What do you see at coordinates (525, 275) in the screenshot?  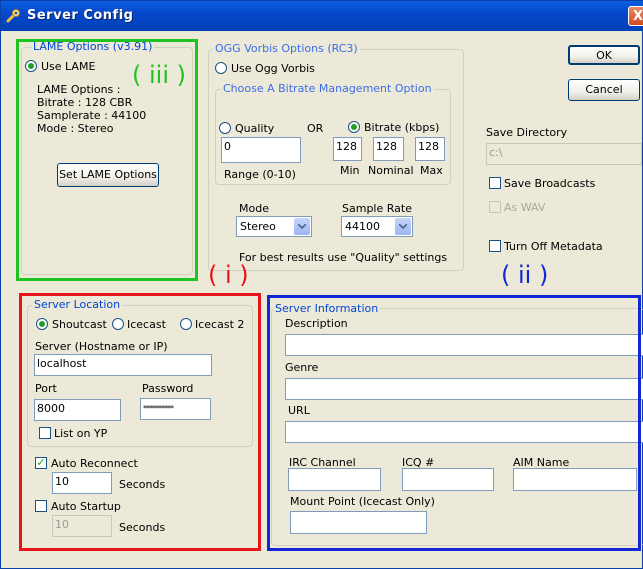 I see `annotation-label-ii: ( ii )` at bounding box center [525, 275].